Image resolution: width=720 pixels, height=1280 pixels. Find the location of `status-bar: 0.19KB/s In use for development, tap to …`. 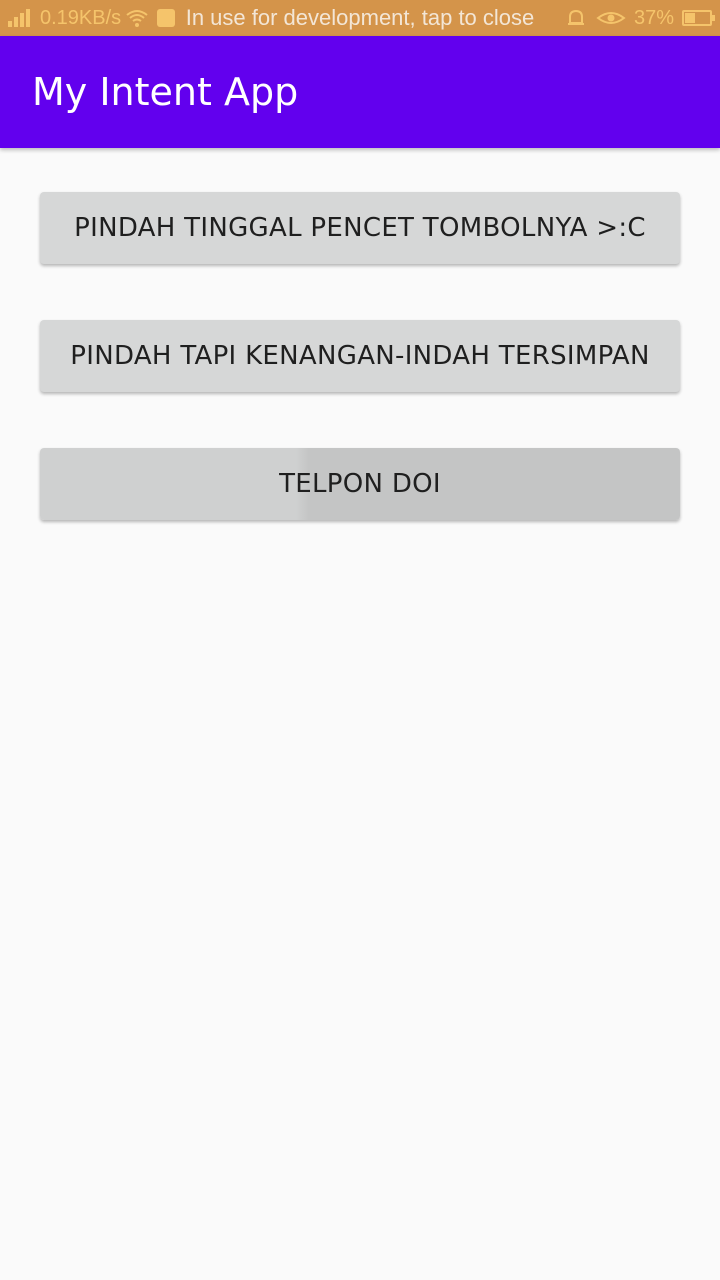

status-bar: 0.19KB/s In use for development, tap to … is located at coordinates (360, 18).